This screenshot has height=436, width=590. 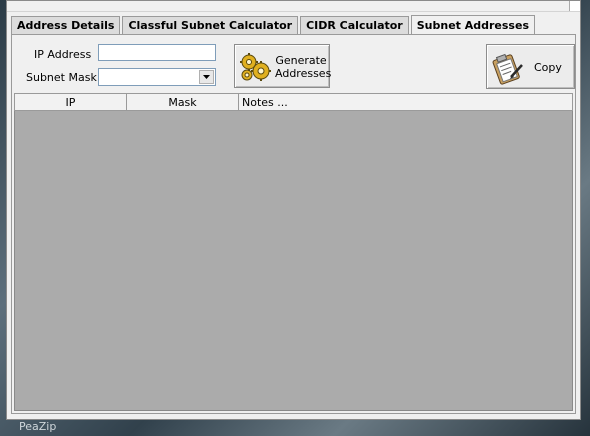 I want to click on generate-addresses-label: Generate Addresses, so click(x=303, y=67).